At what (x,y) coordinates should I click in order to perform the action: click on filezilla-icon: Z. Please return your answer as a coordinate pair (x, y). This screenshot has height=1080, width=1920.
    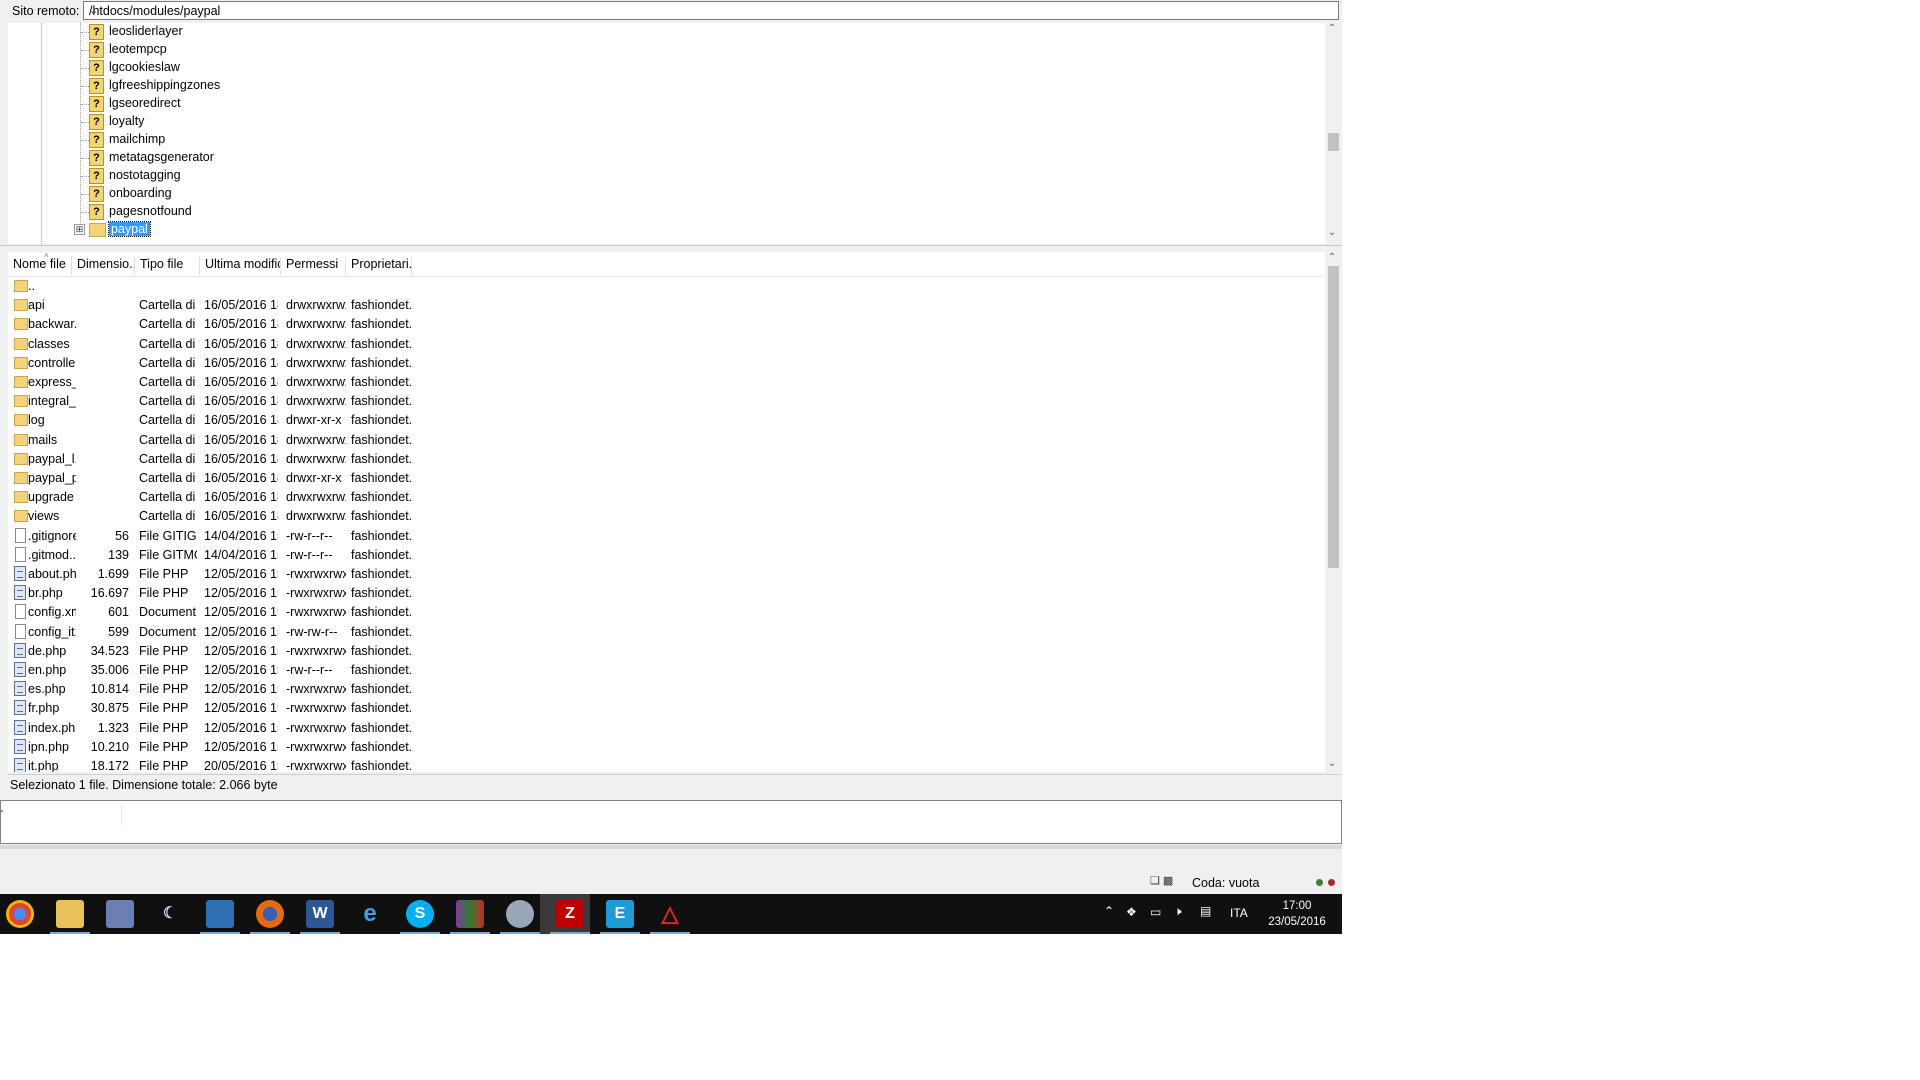
    Looking at the image, I should click on (570, 917).